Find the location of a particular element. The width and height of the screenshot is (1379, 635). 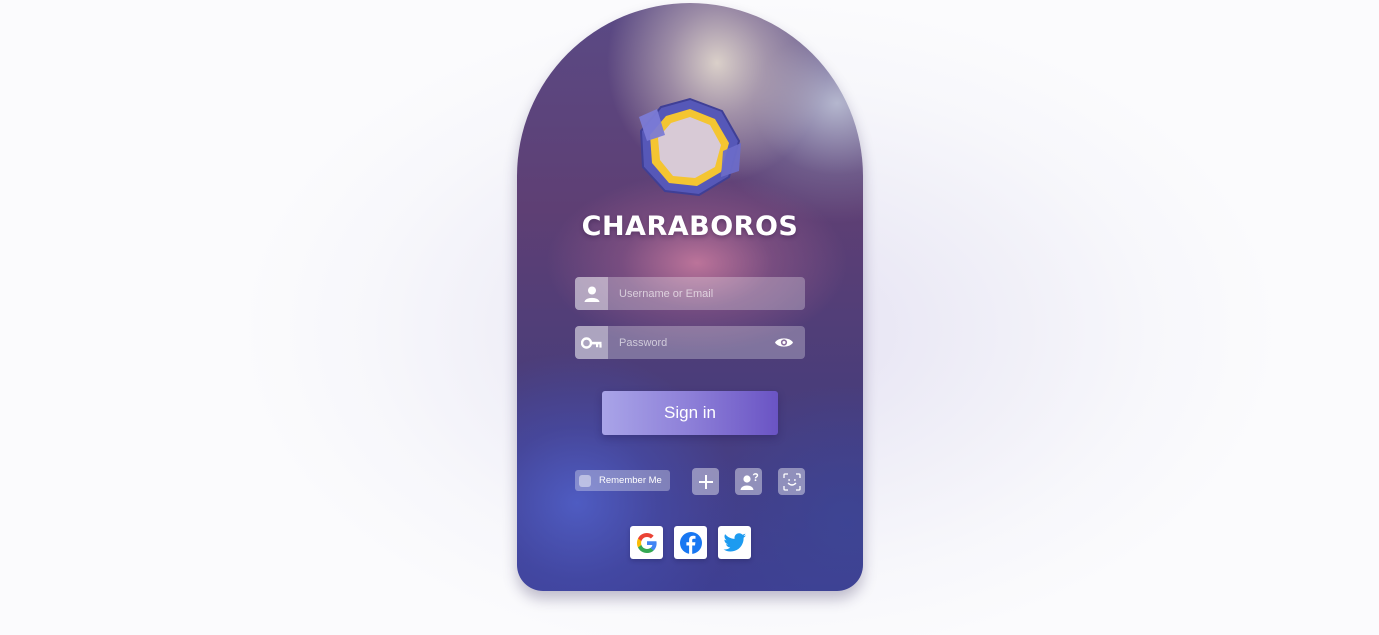

sign-in-button: Sign in is located at coordinates (690, 413).